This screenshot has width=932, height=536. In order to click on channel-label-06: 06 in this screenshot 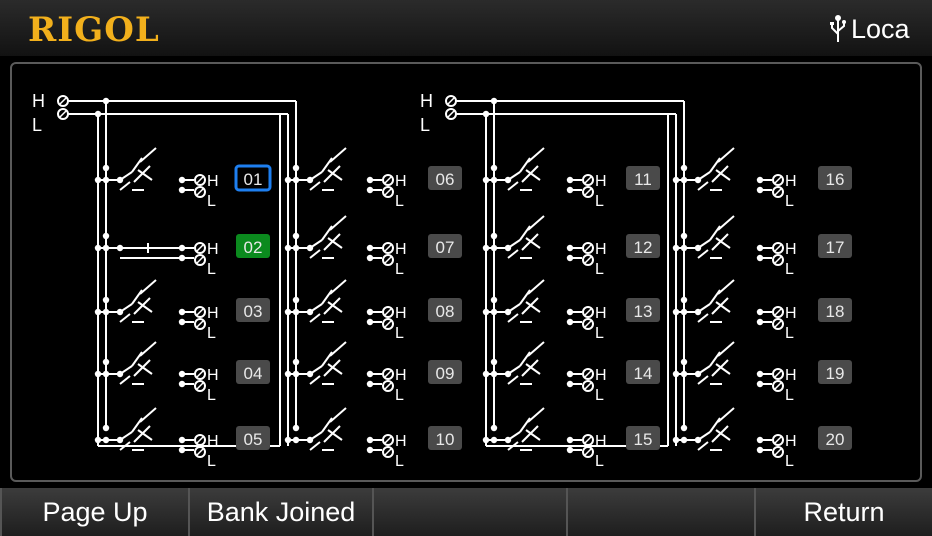, I will do `click(445, 179)`.